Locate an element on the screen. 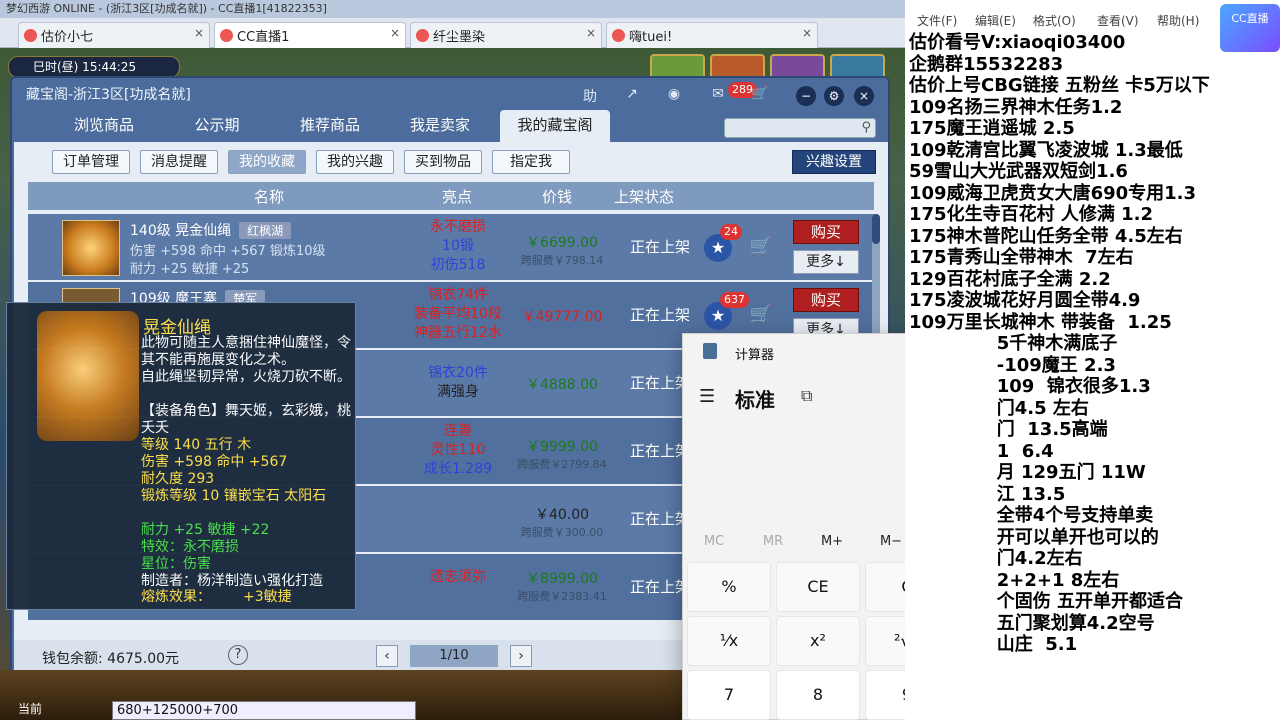 The image size is (1280, 720). chat-input: 680+125000+700 is located at coordinates (264, 710).